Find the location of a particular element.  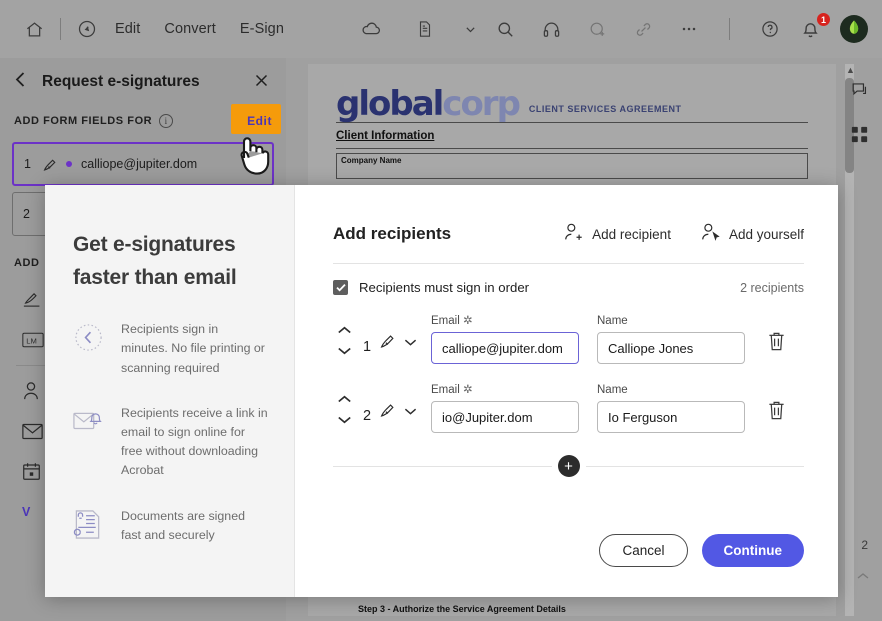

recipient-2-reorder-controls is located at coordinates (344, 414).